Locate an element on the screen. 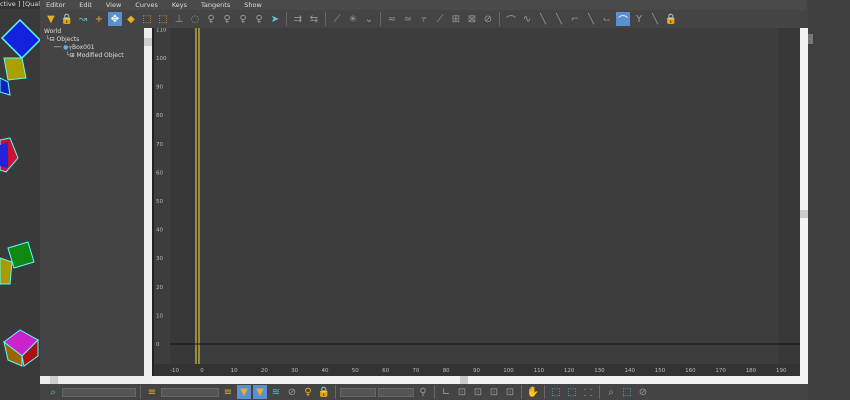 The image size is (850, 400). x-tick-label: 150 is located at coordinates (660, 371).